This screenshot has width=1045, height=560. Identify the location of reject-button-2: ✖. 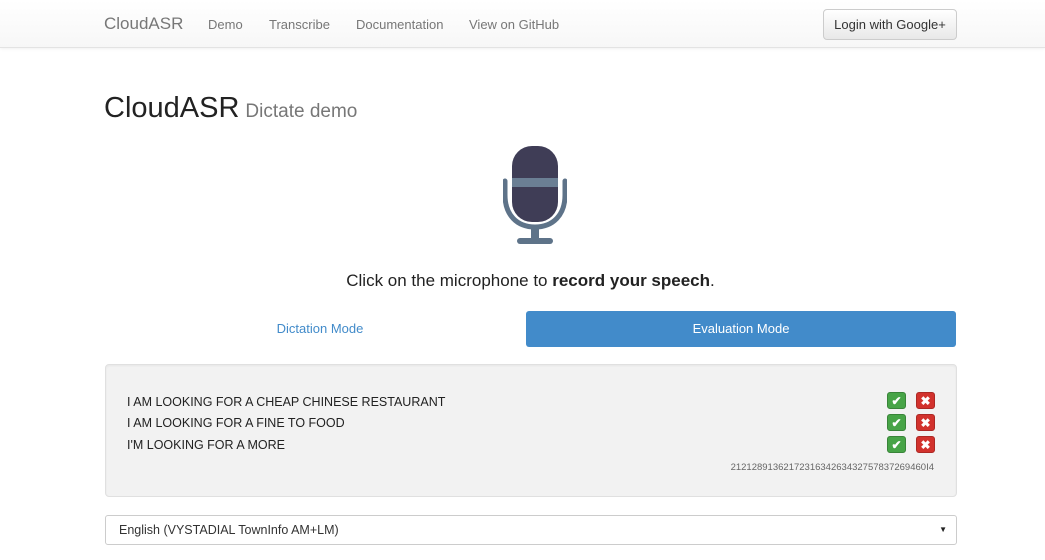
(925, 422).